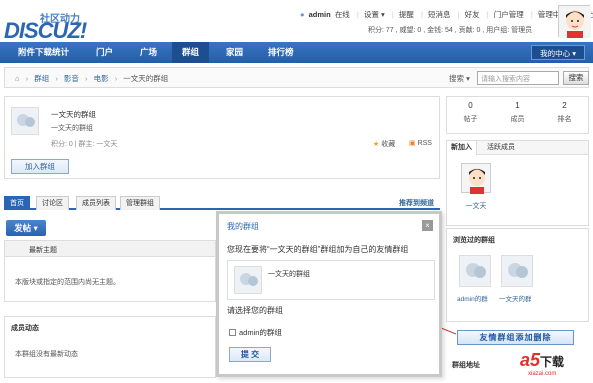 The width and height of the screenshot is (593, 383). What do you see at coordinates (25, 328) in the screenshot?
I see `member-activity-header: 成员动态` at bounding box center [25, 328].